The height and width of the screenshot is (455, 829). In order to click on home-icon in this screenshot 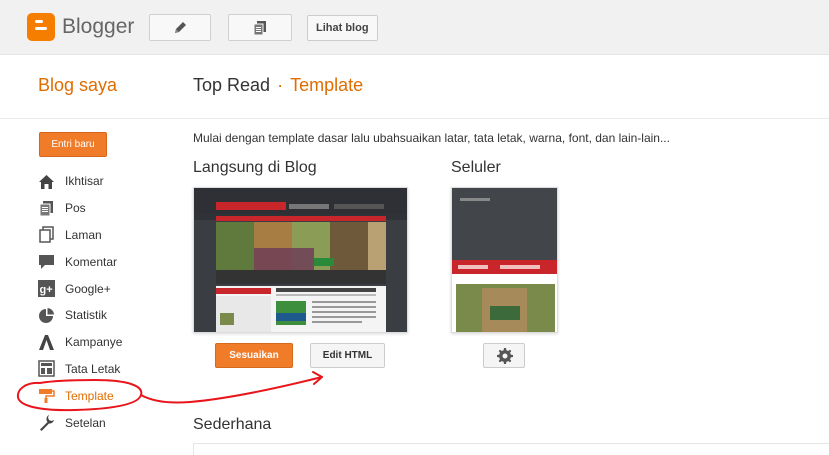, I will do `click(46, 181)`.